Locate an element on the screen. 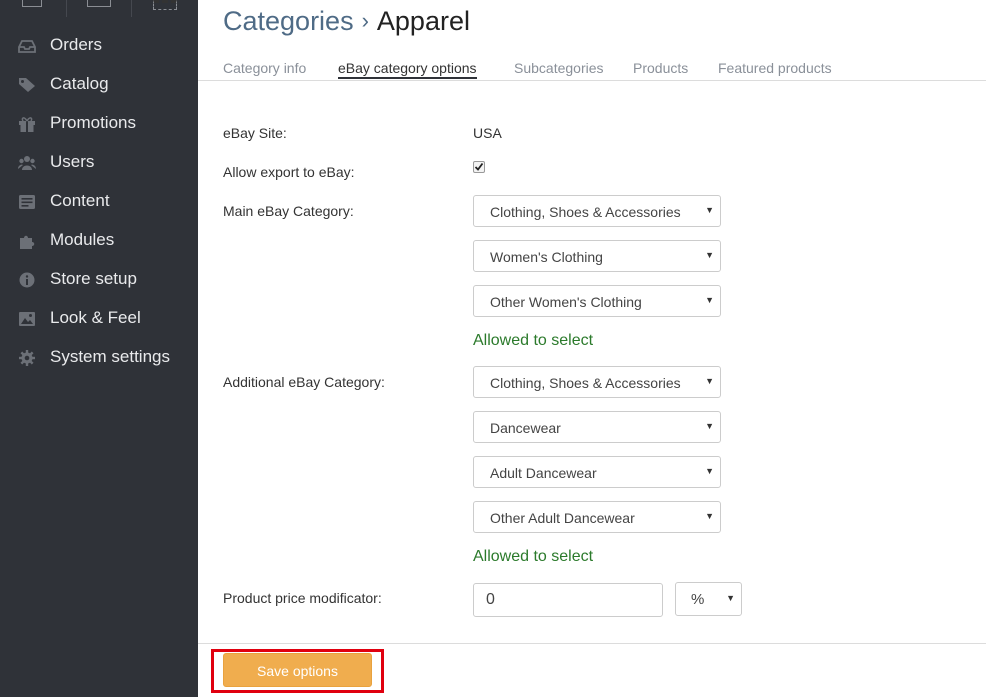 The height and width of the screenshot is (697, 986). additional-category-select-3: Adult Dancewear ▼ is located at coordinates (597, 472).